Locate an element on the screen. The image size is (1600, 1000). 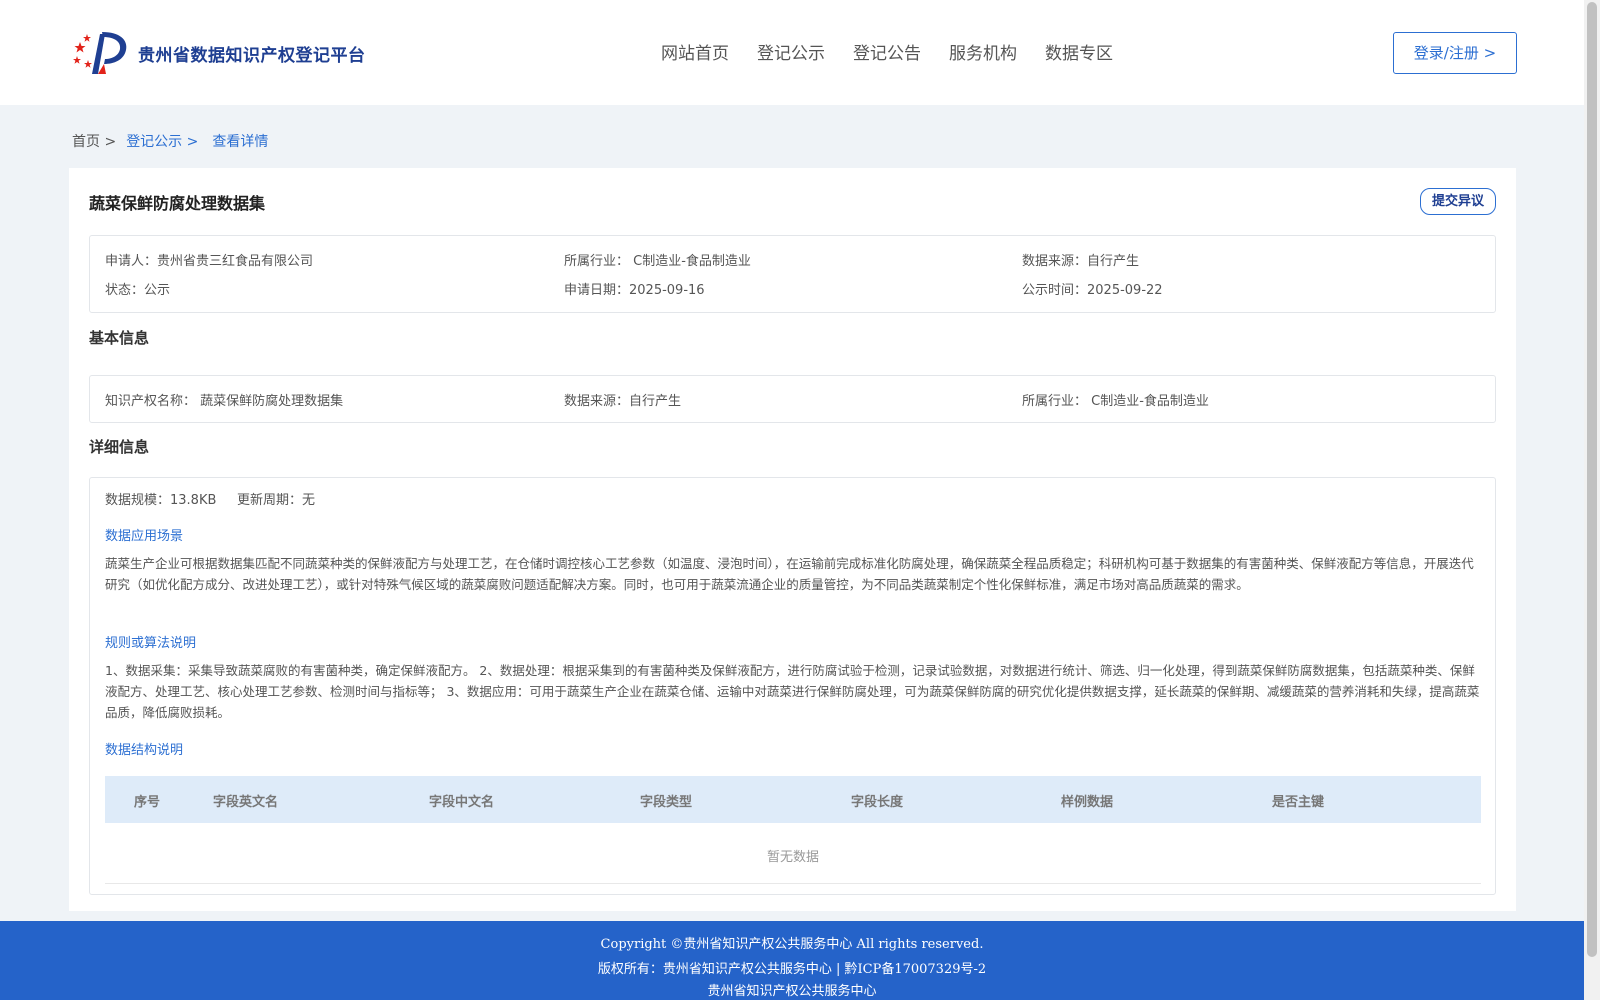
table-header-row: 序号 字段英文名 字段中文名 字段类型 字段长度 样例数据 是否主键 is located at coordinates (793, 799).